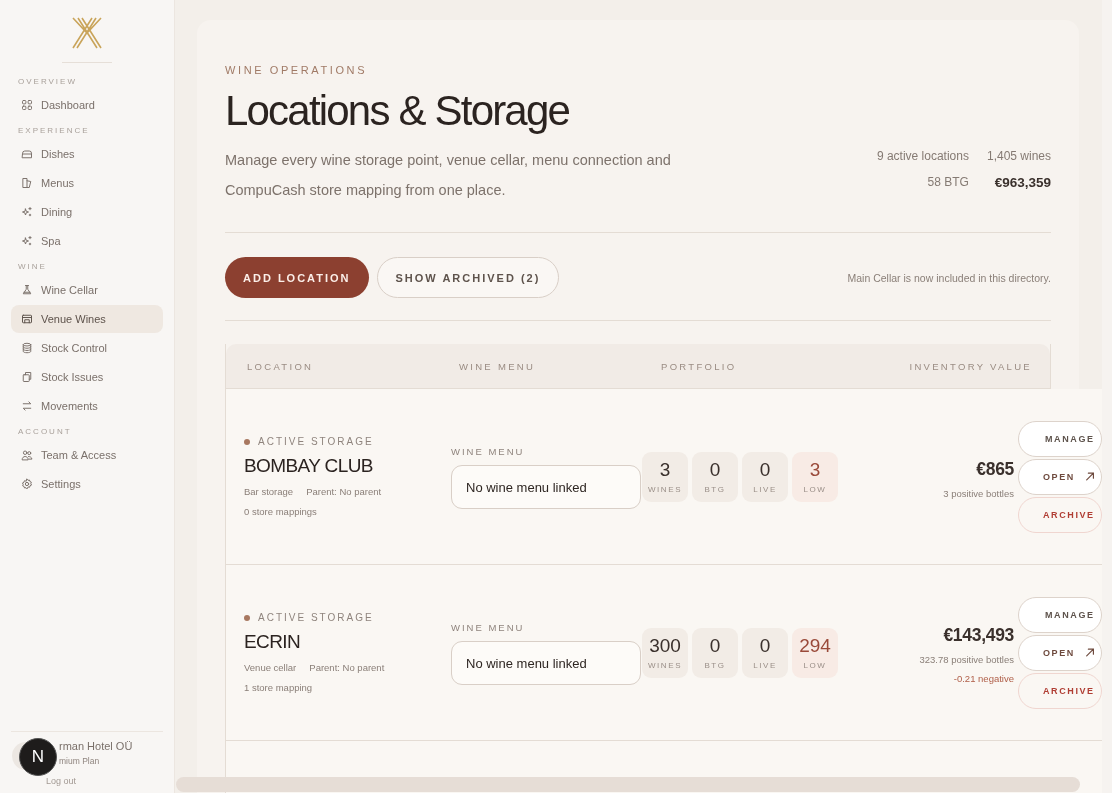 Image resolution: width=1112 pixels, height=793 pixels. What do you see at coordinates (87, 183) in the screenshot?
I see `sidebar-item: Menus` at bounding box center [87, 183].